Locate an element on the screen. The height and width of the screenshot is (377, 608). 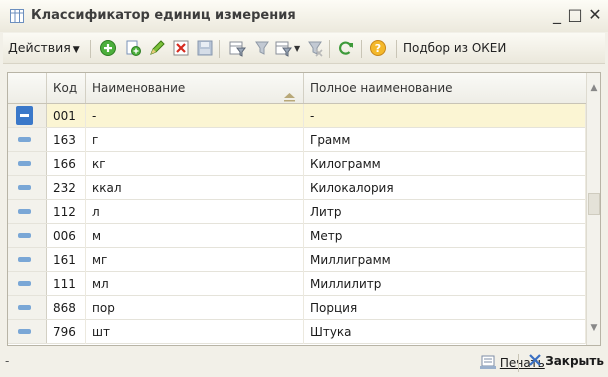
scroll-thumb is located at coordinates (594, 204).